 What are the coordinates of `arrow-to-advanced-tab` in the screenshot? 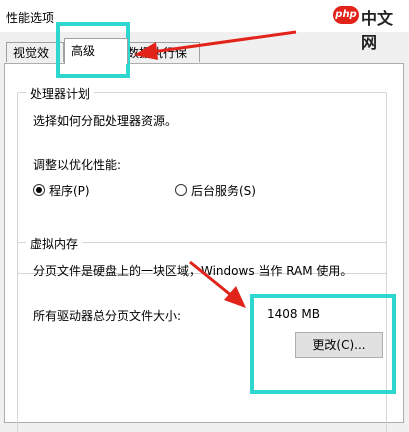 It's located at (215, 45).